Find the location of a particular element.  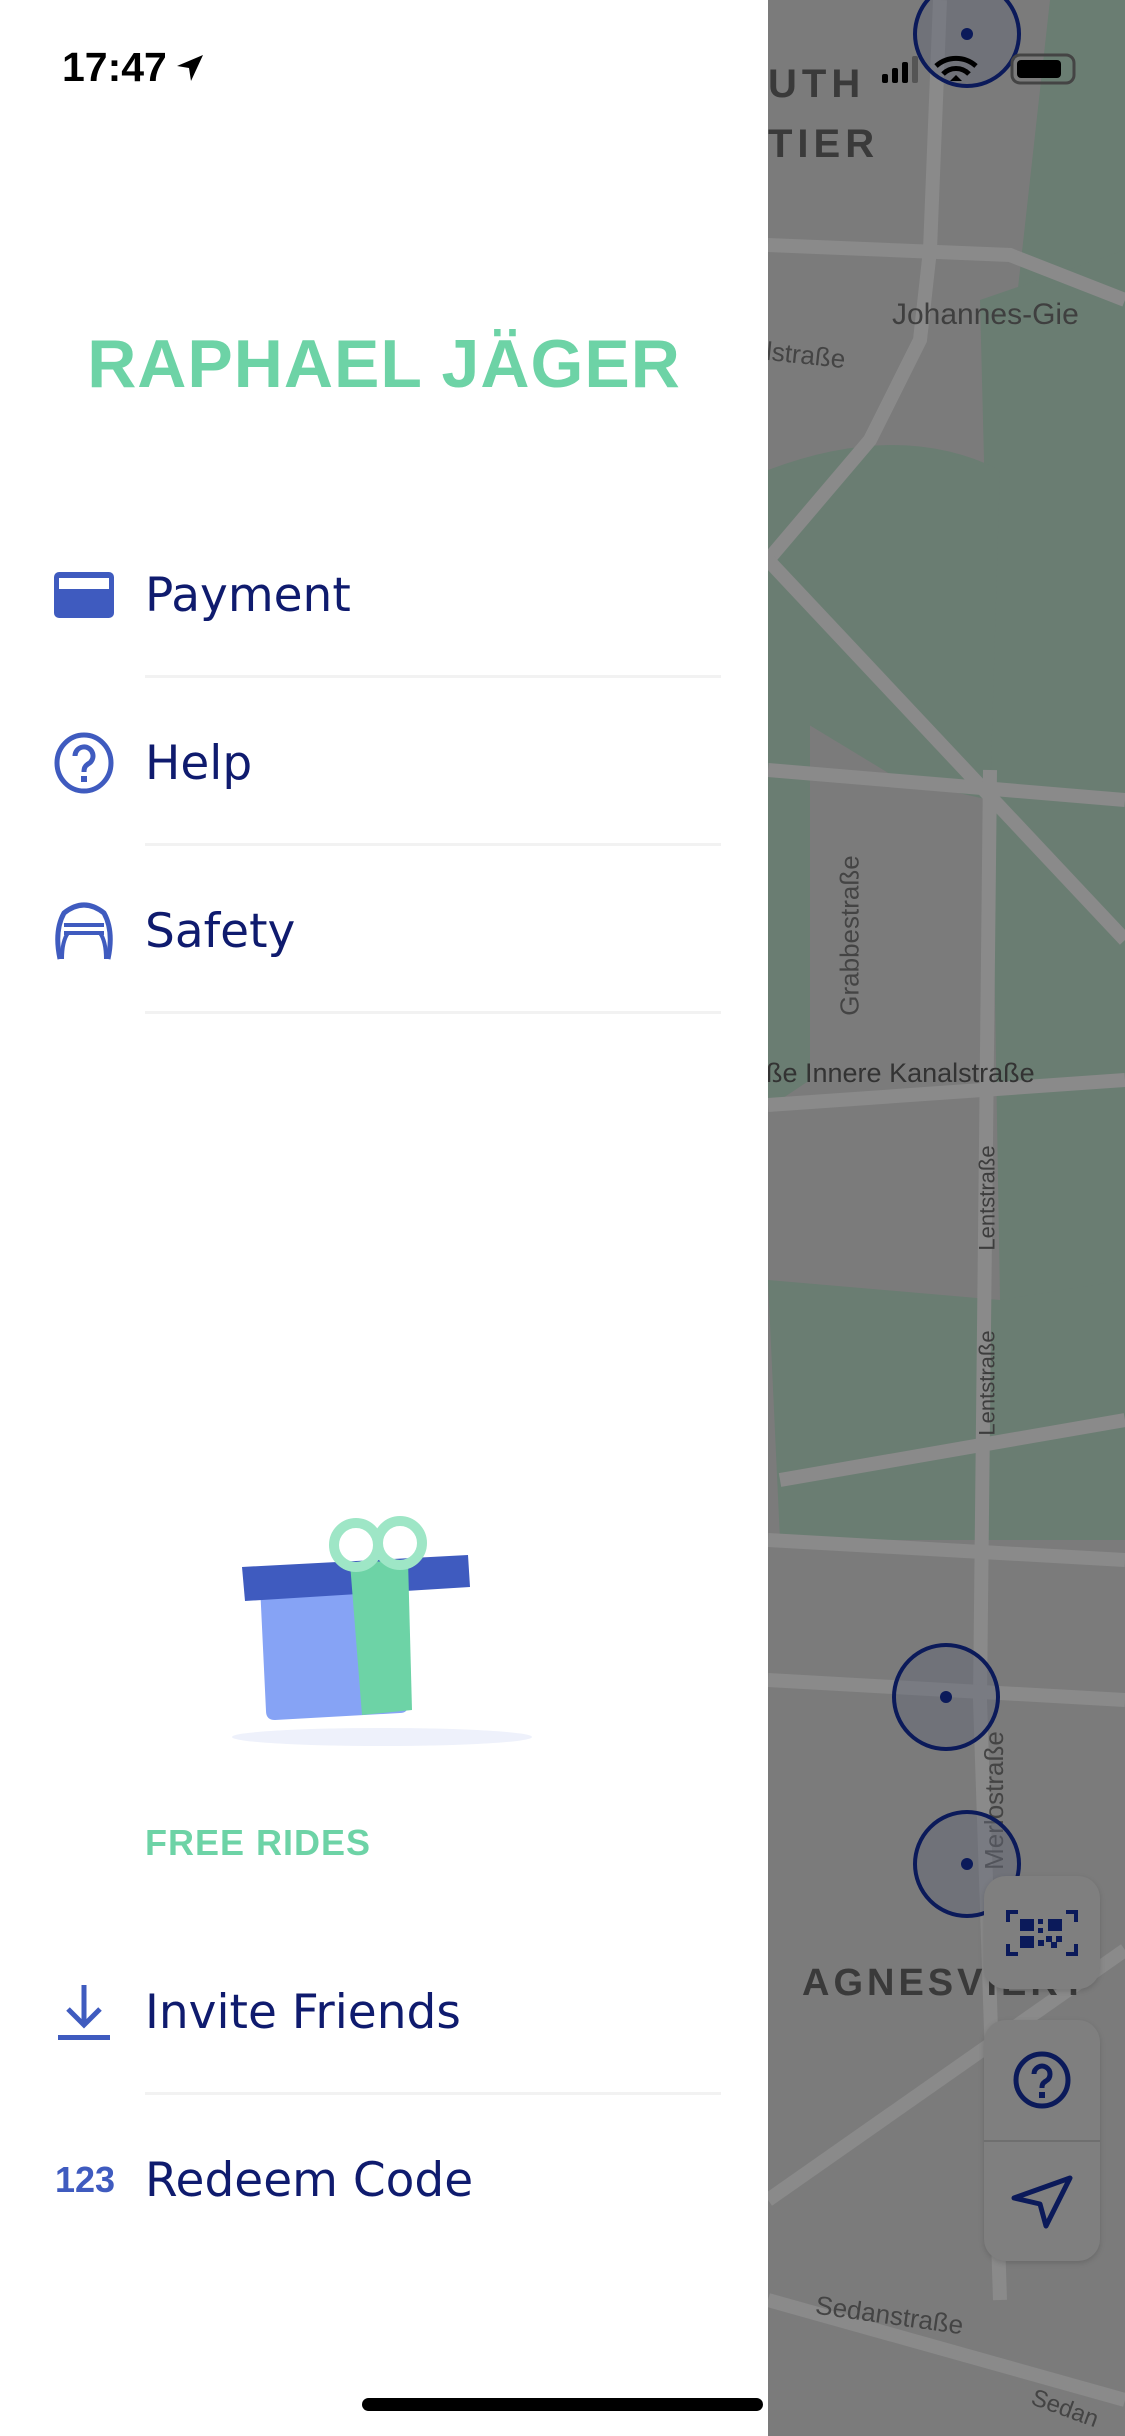

map-street-label: ße Innere Kanalstraße is located at coordinates (900, 1073).